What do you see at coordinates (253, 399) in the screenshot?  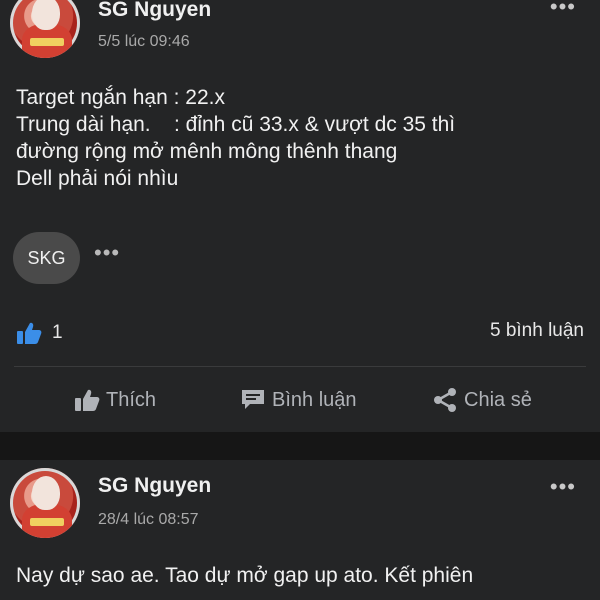 I see `comment-icon` at bounding box center [253, 399].